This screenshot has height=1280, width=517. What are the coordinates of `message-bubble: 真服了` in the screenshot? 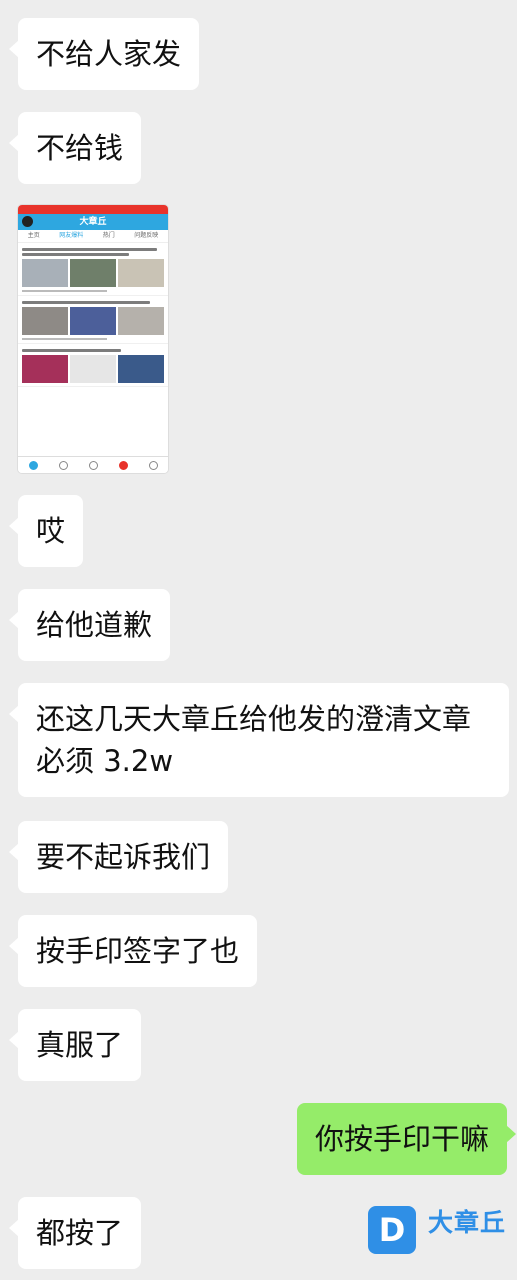 It's located at (75, 1045).